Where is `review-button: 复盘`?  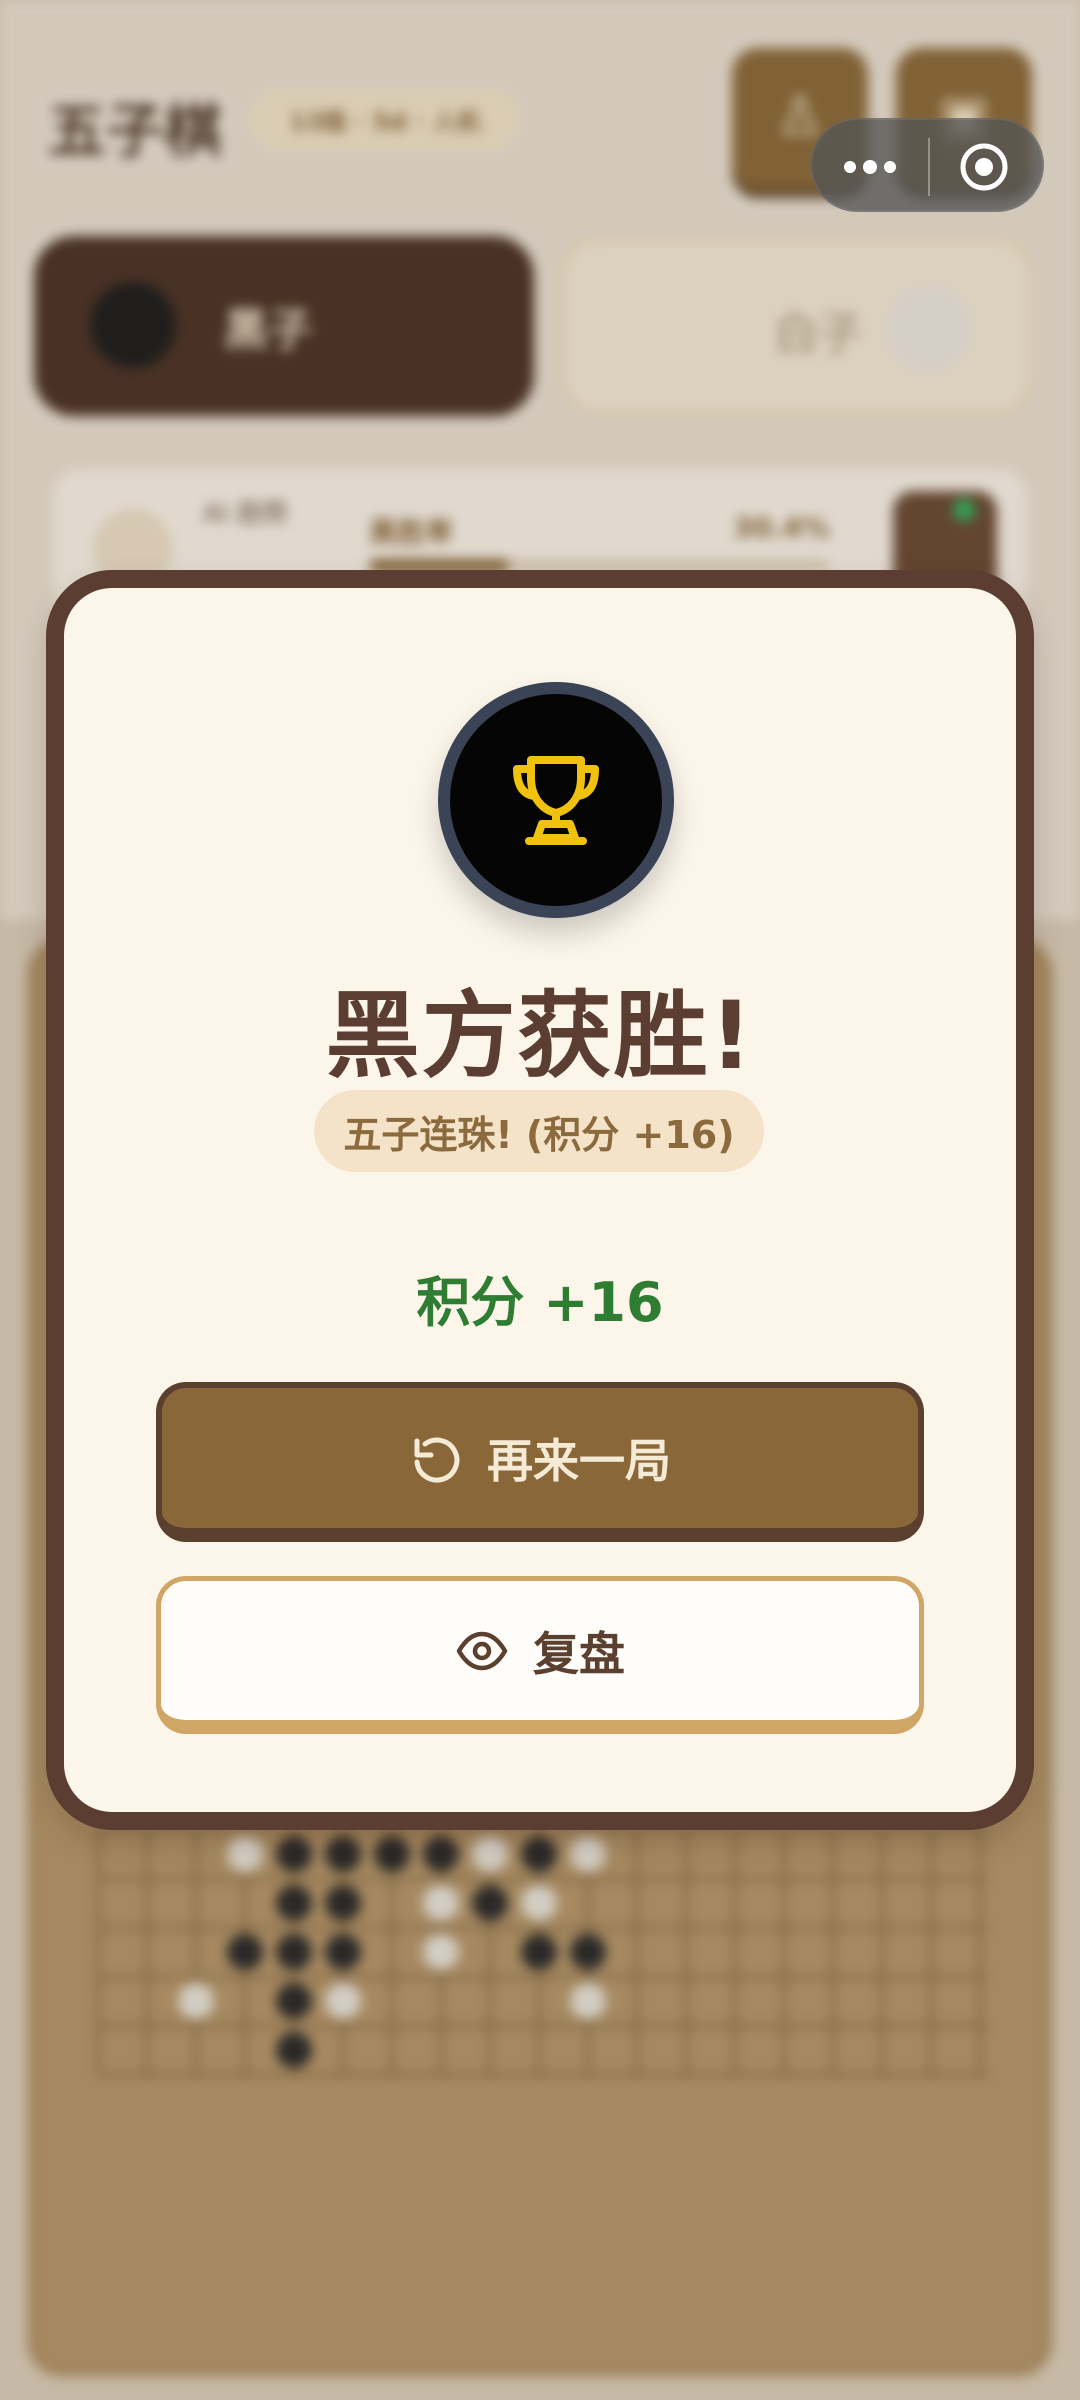
review-button: 复盘 is located at coordinates (540, 1655).